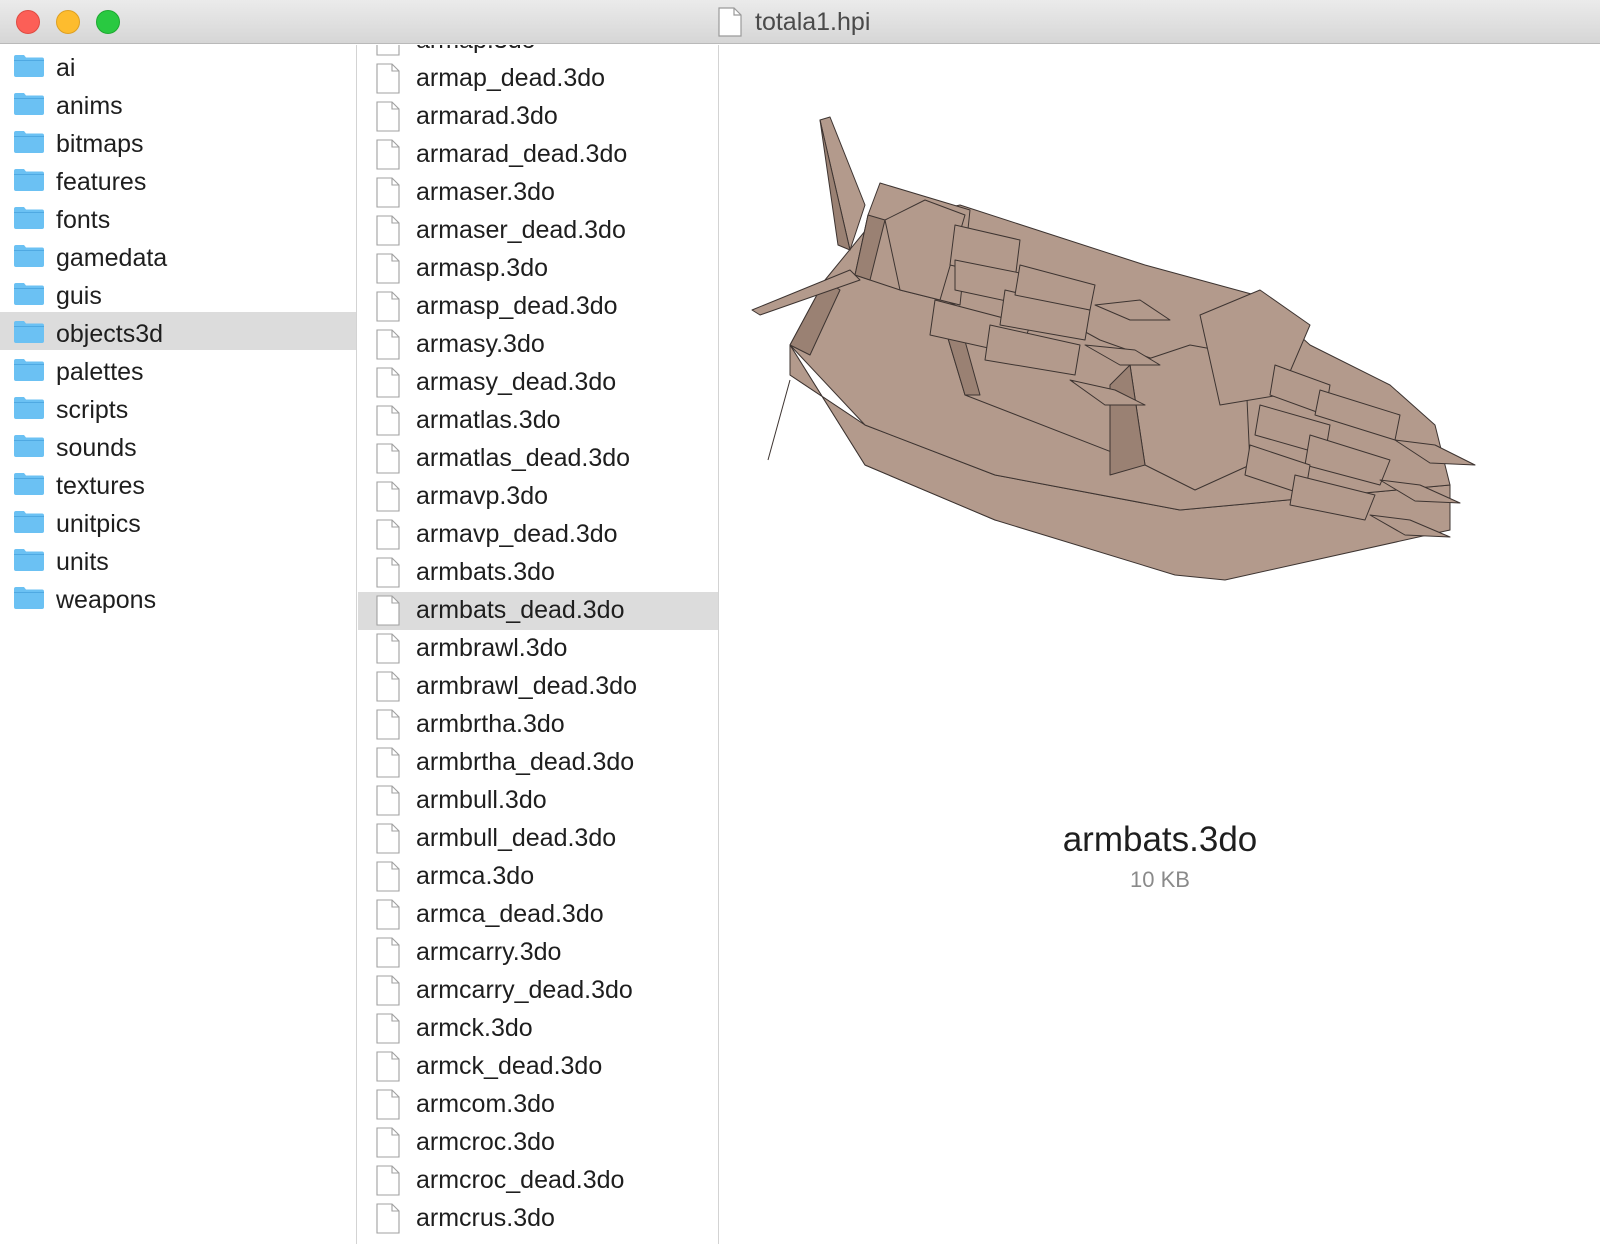 This screenshot has height=1244, width=1600. Describe the element at coordinates (92, 410) in the screenshot. I see `folder-label: scripts` at that location.